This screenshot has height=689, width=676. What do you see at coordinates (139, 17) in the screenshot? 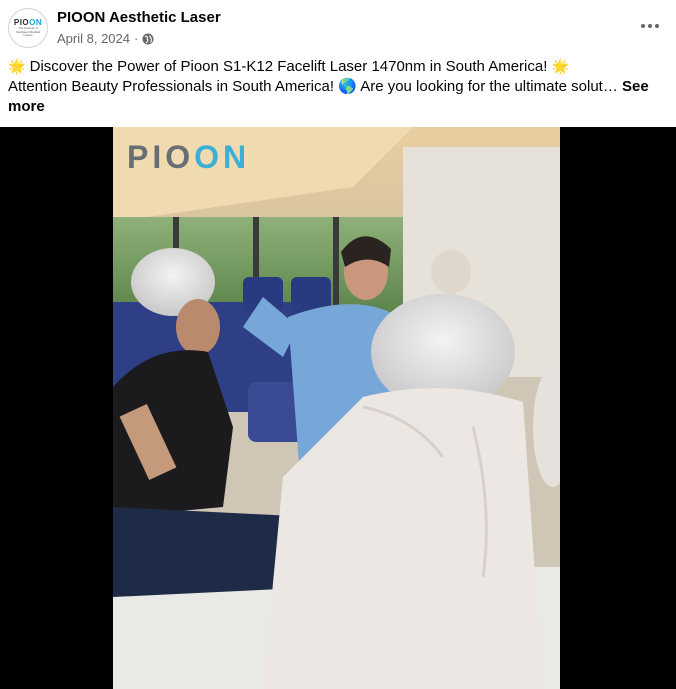
I see `page-name-link: PIOON Aesthetic Laser` at bounding box center [139, 17].